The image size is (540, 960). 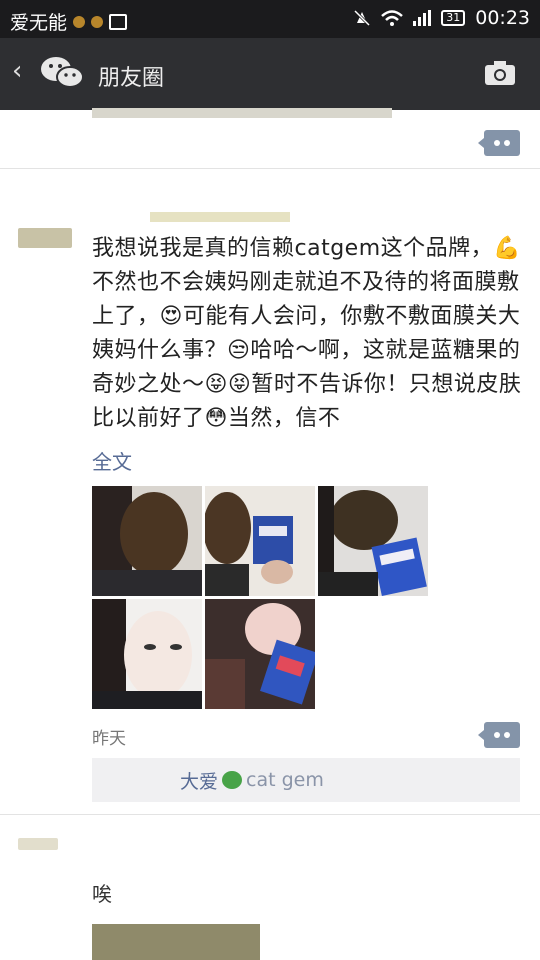 What do you see at coordinates (199, 780) in the screenshot?
I see `likes-text-before: 大爱` at bounding box center [199, 780].